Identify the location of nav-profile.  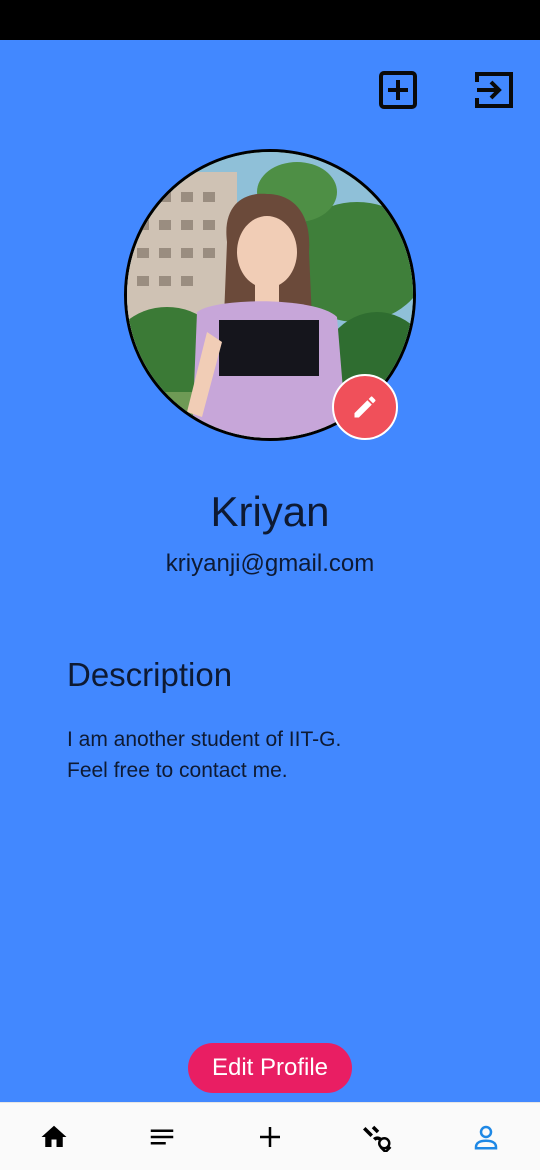
(486, 1137).